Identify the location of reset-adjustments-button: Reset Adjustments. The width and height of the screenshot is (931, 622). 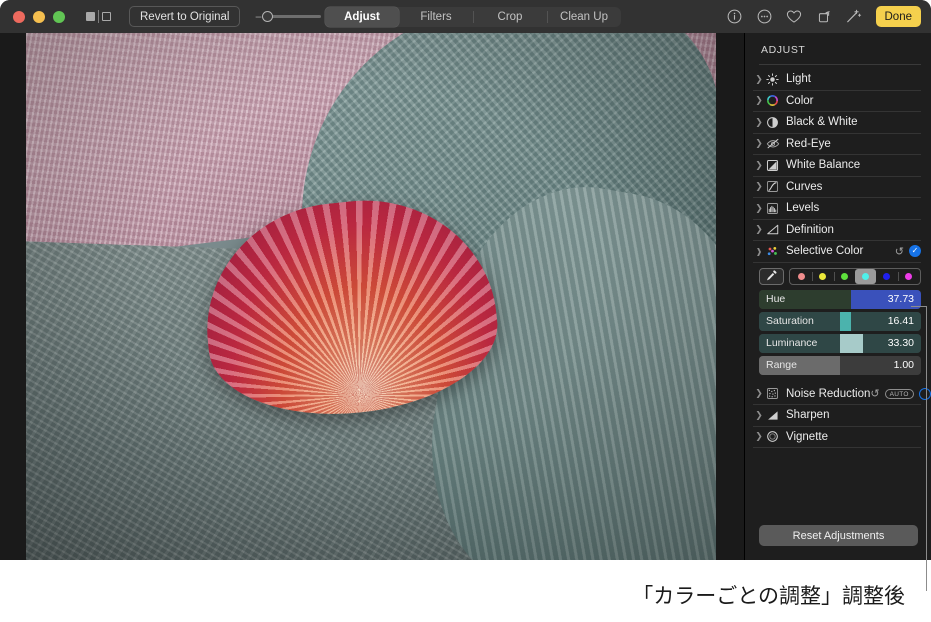
(838, 535).